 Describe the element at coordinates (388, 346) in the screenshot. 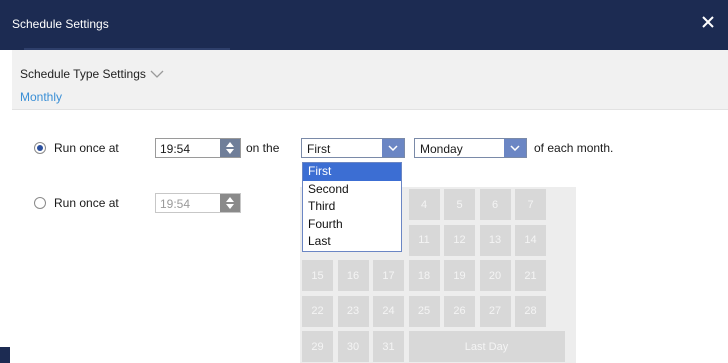

I see `calendar-day: 31` at that location.